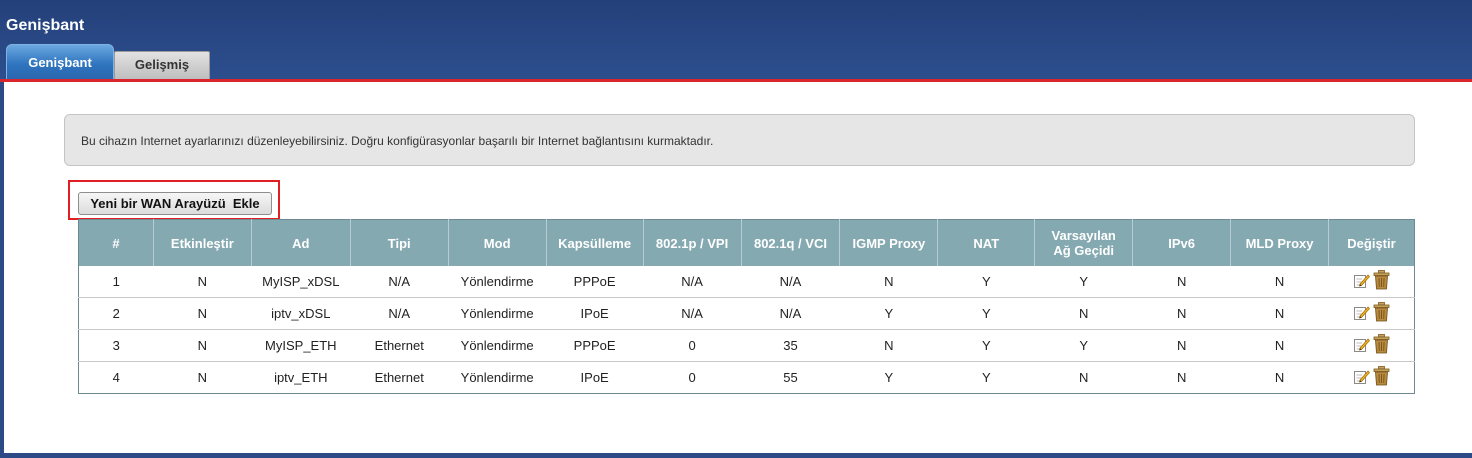  Describe the element at coordinates (497, 242) in the screenshot. I see `col-header: Mod` at that location.